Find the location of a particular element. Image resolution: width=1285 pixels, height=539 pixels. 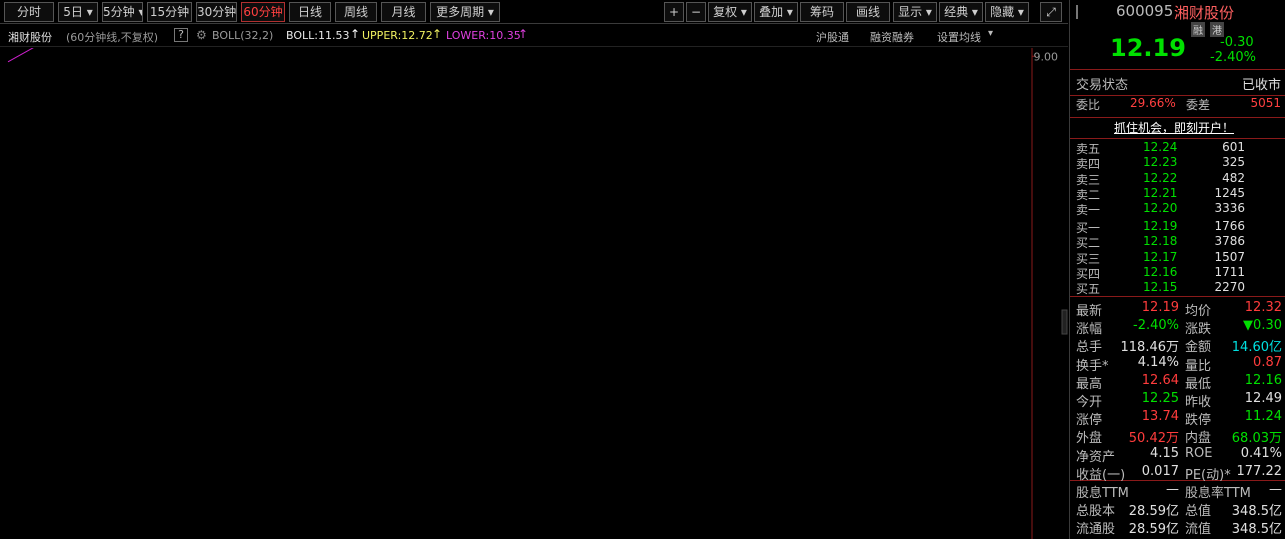

stock-code: 600095 is located at coordinates (1145, 11).